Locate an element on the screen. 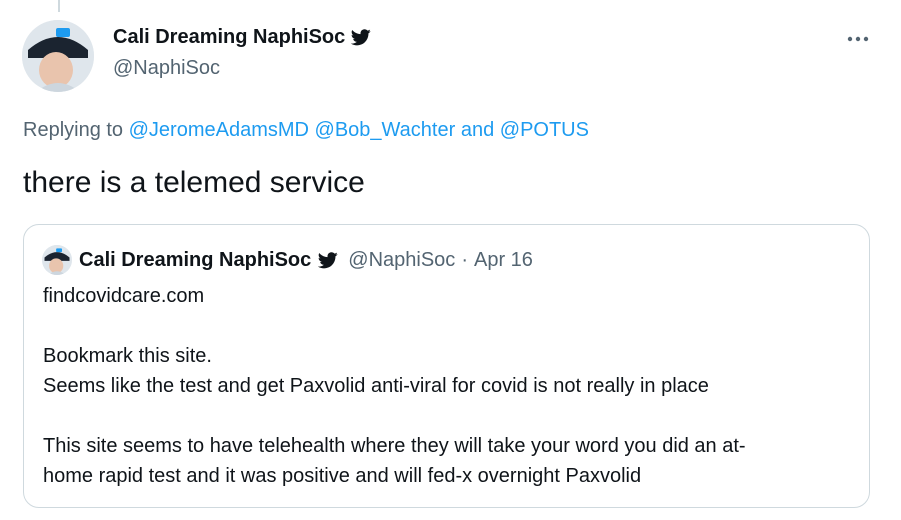  tweet-text: there is a telemed service is located at coordinates (194, 182).